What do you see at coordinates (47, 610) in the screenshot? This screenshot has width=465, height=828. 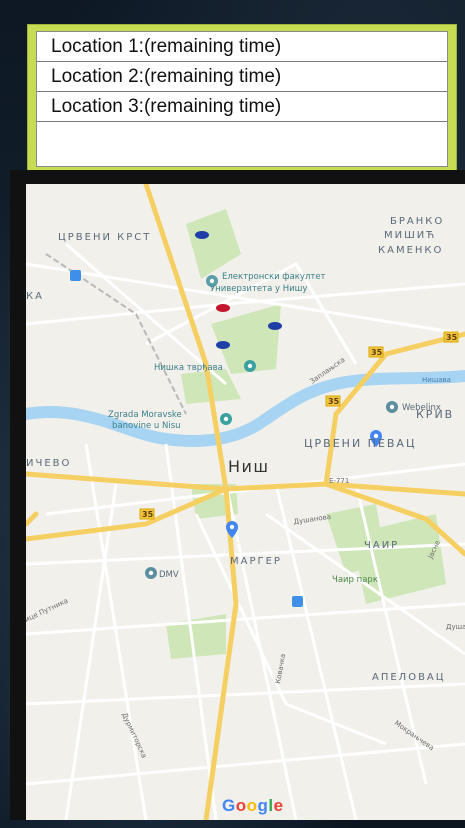 I see `label-puteva: ице Путника` at bounding box center [47, 610].